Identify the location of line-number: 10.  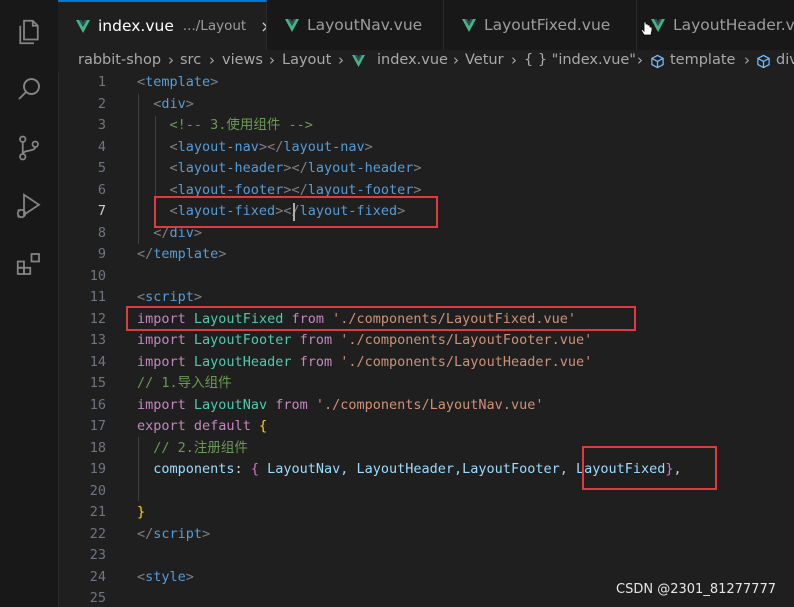
(97, 275).